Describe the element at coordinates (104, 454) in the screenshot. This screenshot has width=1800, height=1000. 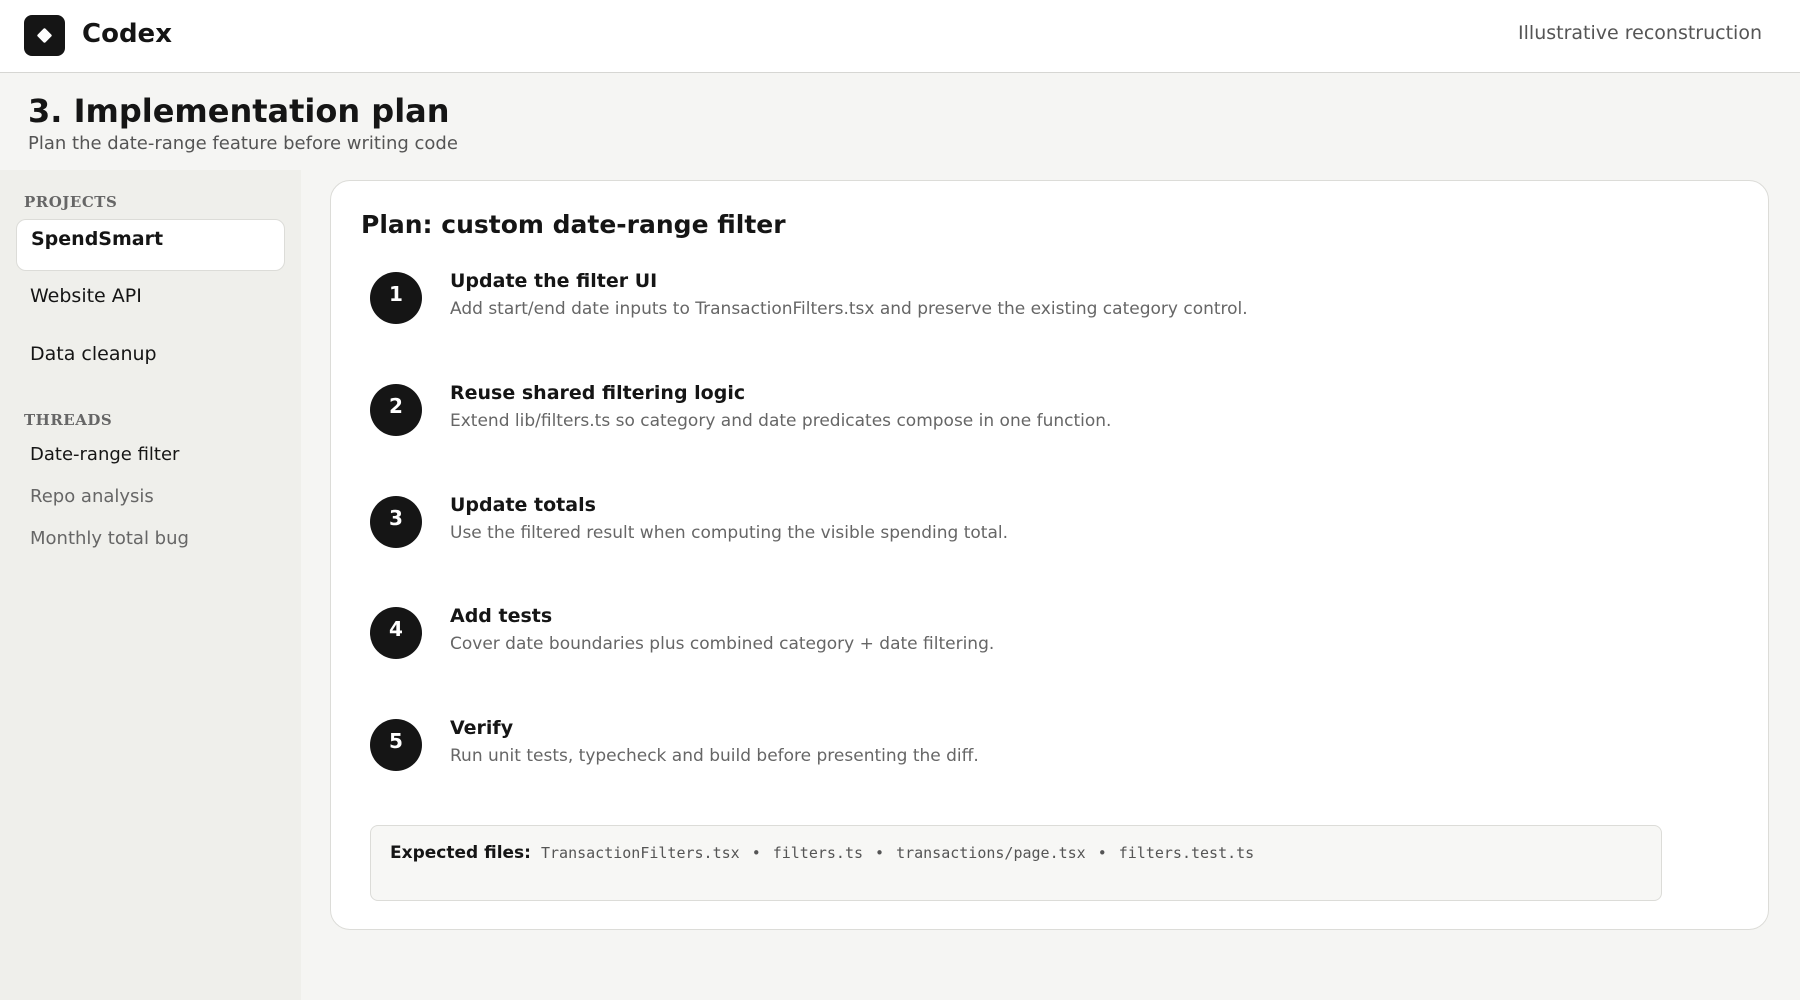
I see `thread-item-date-range-filter: Date-range filter` at that location.